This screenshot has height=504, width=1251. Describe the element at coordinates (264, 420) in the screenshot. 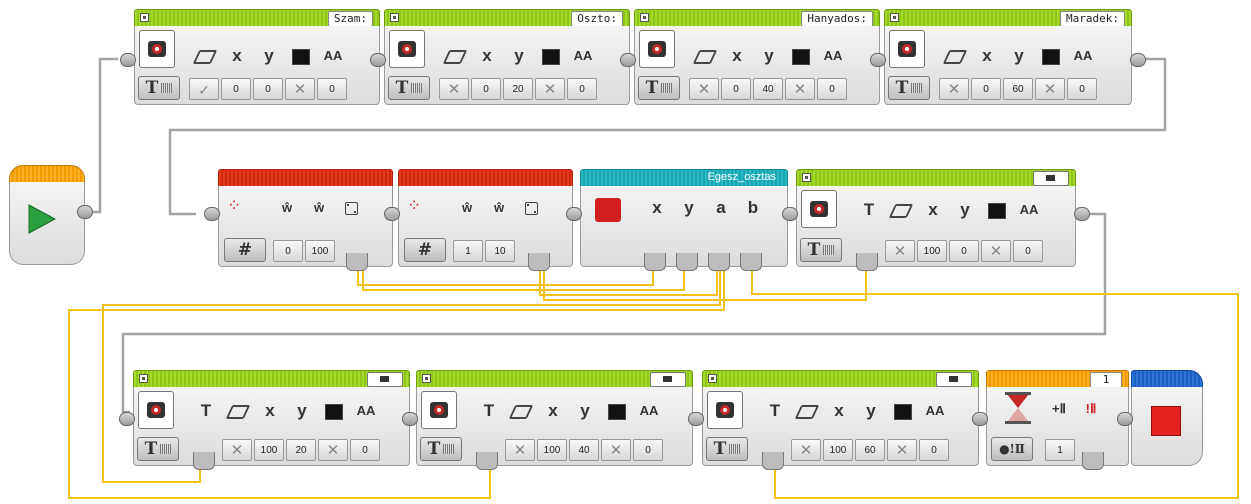

I see `display-text-block-row3-1: T T x y AA ✕ 100 20 ✕ 0` at that location.